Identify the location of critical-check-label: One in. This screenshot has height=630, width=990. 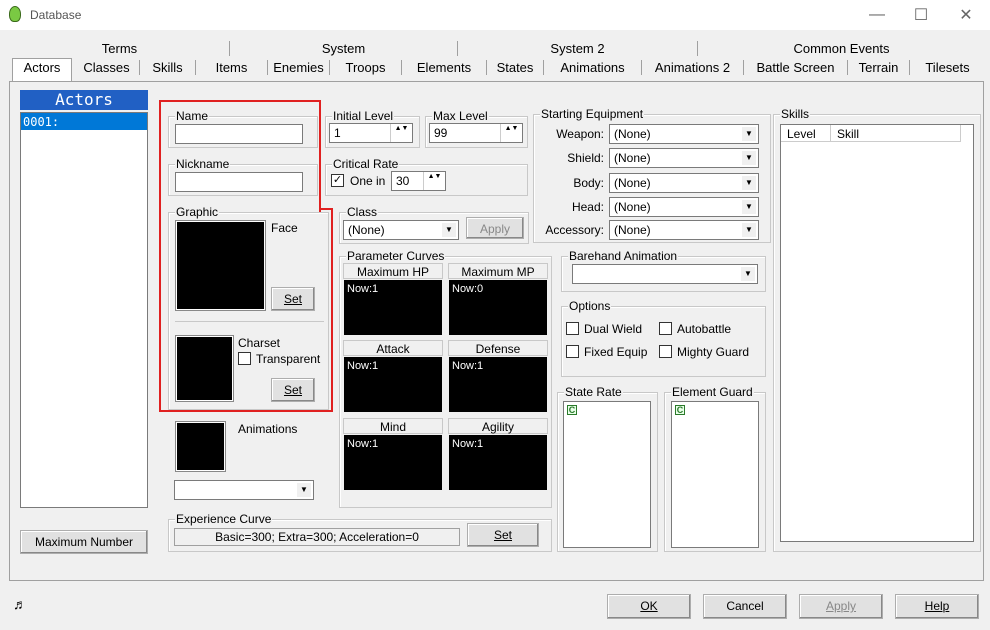
(368, 181).